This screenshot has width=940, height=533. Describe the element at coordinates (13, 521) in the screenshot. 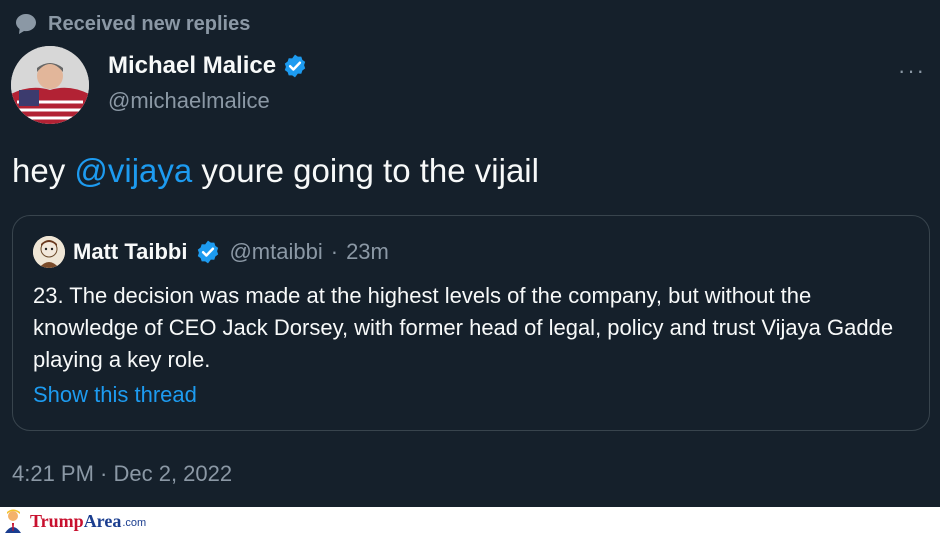

I see `trump-figure-icon` at that location.